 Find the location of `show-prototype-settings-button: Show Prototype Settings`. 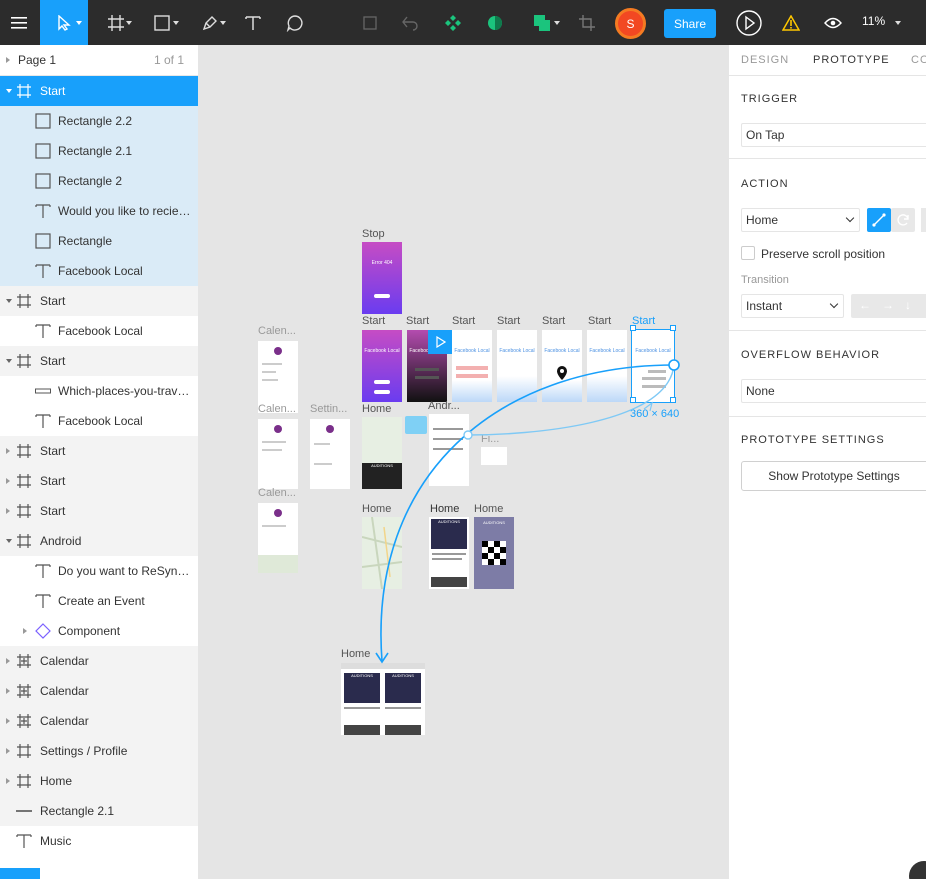

show-prototype-settings-button: Show Prototype Settings is located at coordinates (833, 476).